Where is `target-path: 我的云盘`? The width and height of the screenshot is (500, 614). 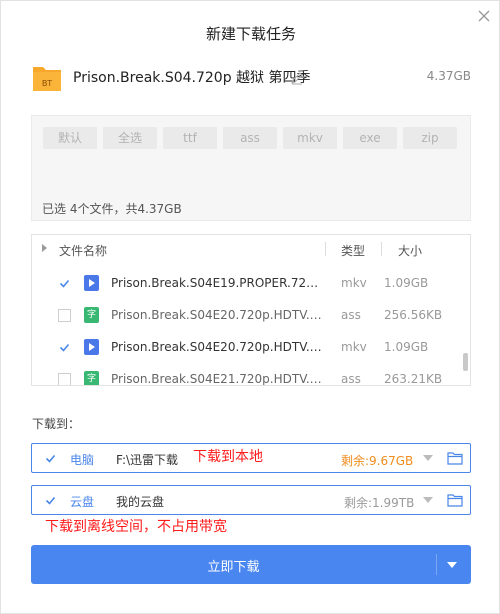 target-path: 我的云盘 is located at coordinates (140, 501).